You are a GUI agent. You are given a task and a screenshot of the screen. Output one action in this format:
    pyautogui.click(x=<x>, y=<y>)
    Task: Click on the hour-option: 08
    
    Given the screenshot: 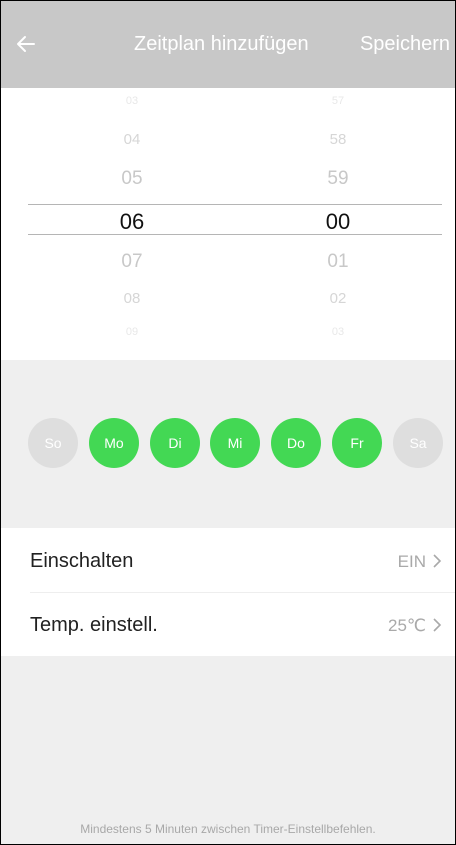 What is the action you would take?
    pyautogui.click(x=132, y=298)
    